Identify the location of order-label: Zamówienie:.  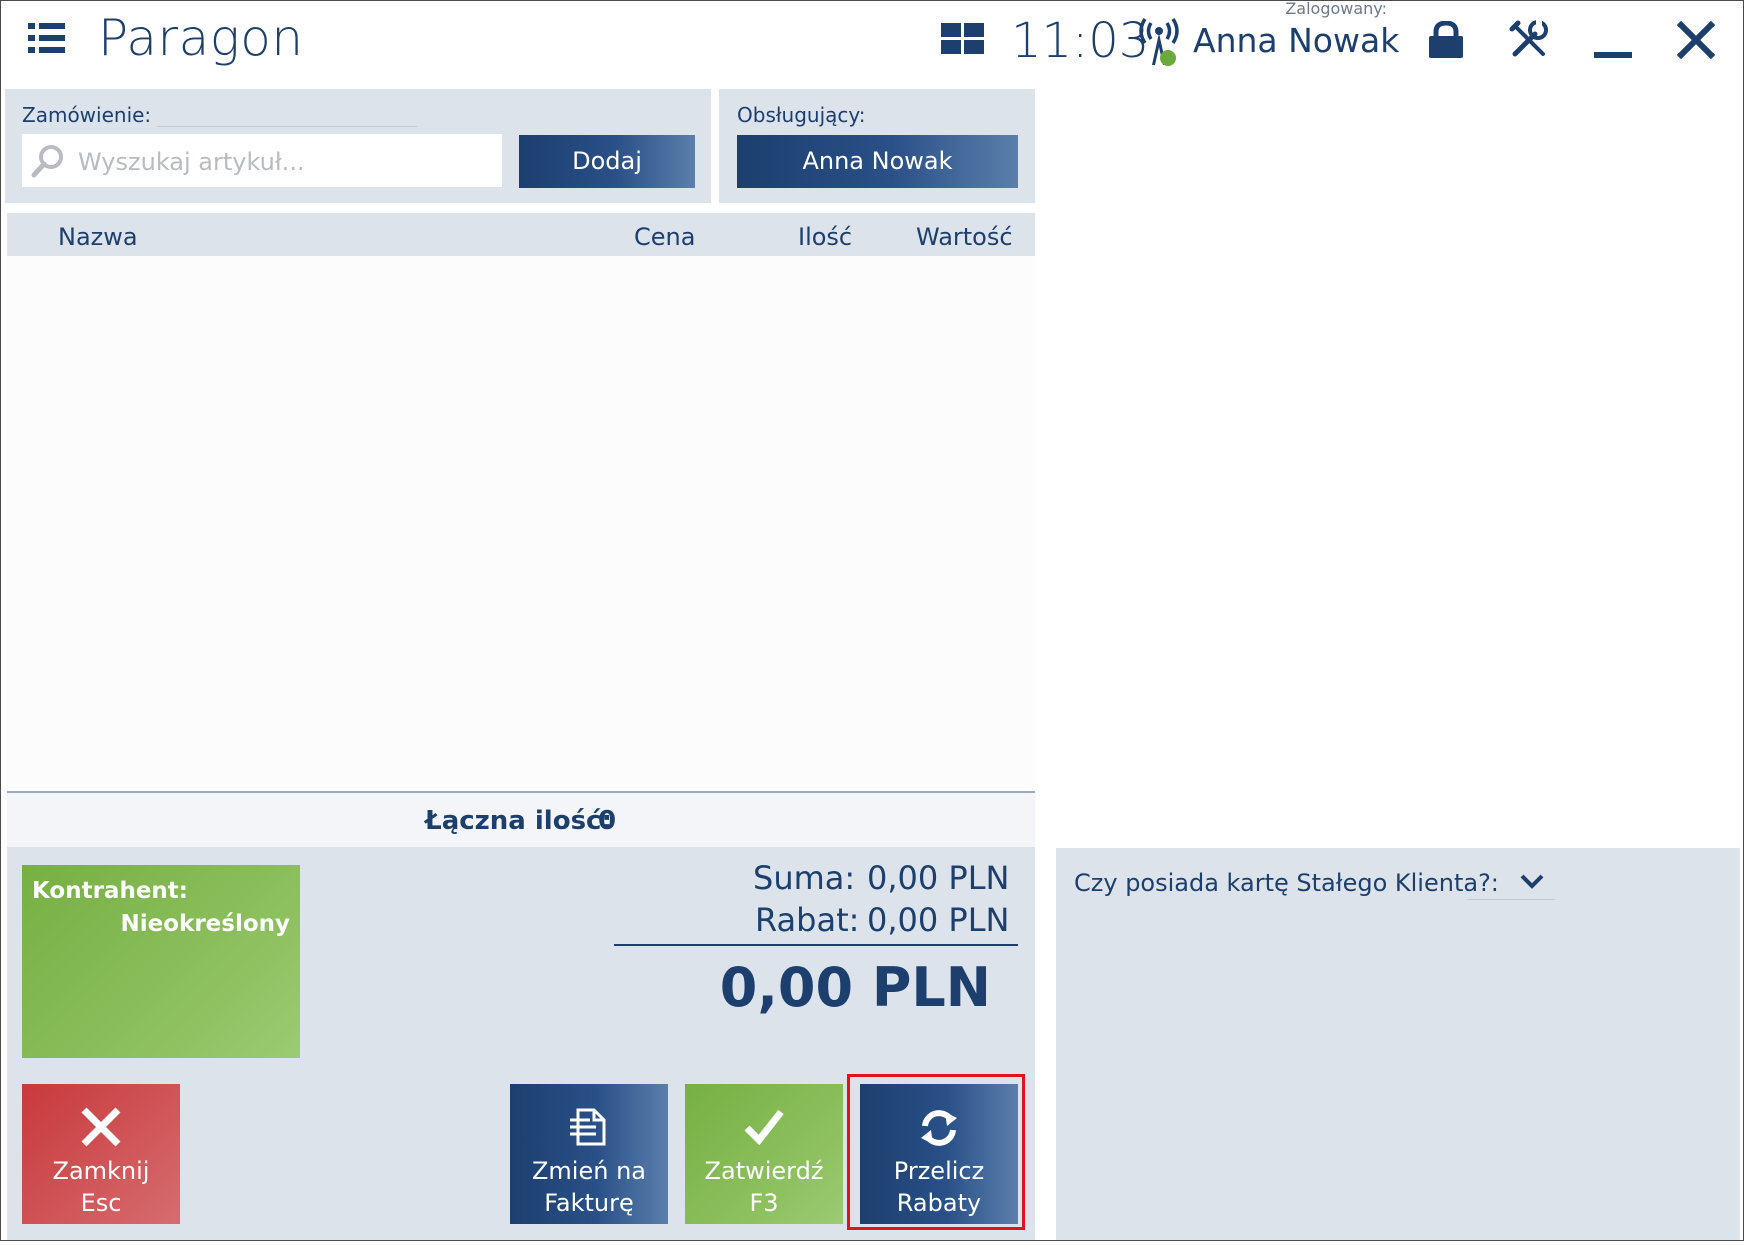
(87, 115).